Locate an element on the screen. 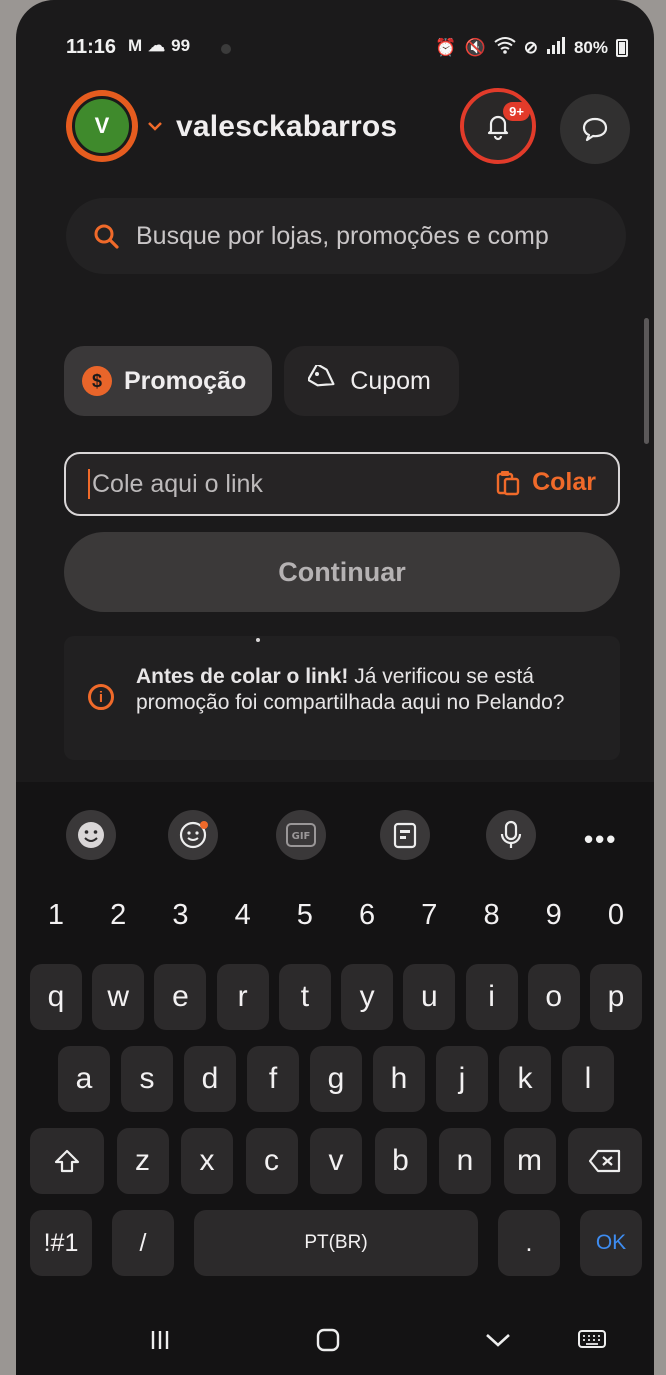 This screenshot has height=1375, width=666. search-input is located at coordinates (371, 236).